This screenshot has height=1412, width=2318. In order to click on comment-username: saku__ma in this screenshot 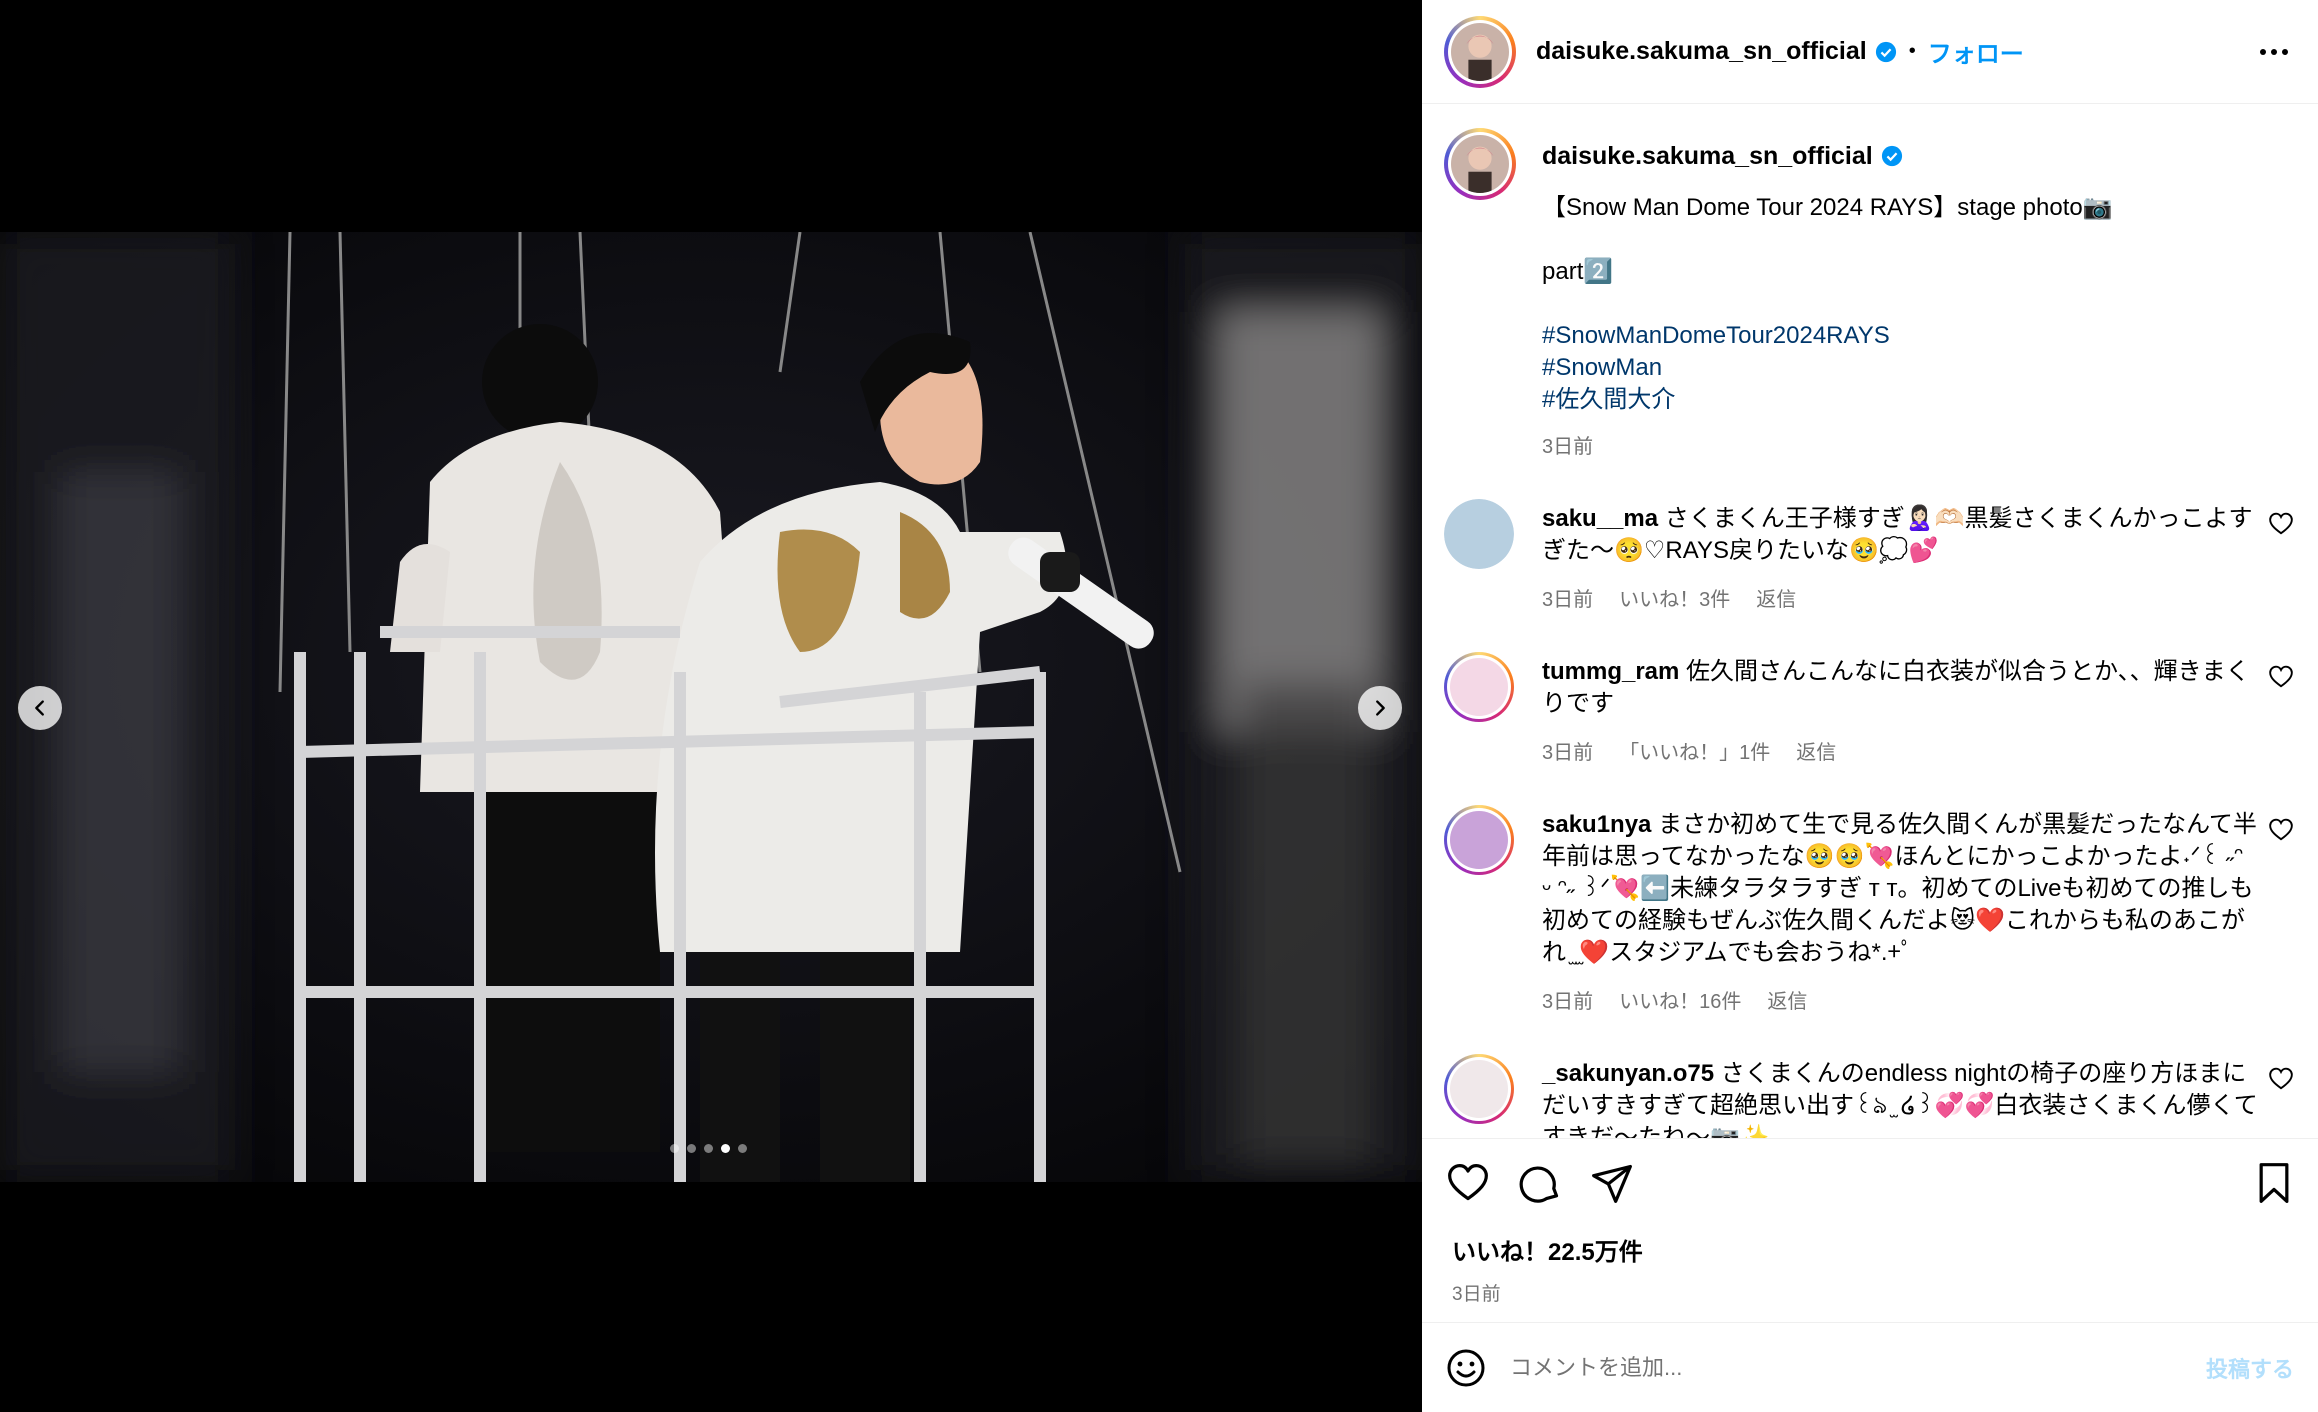, I will do `click(1600, 518)`.